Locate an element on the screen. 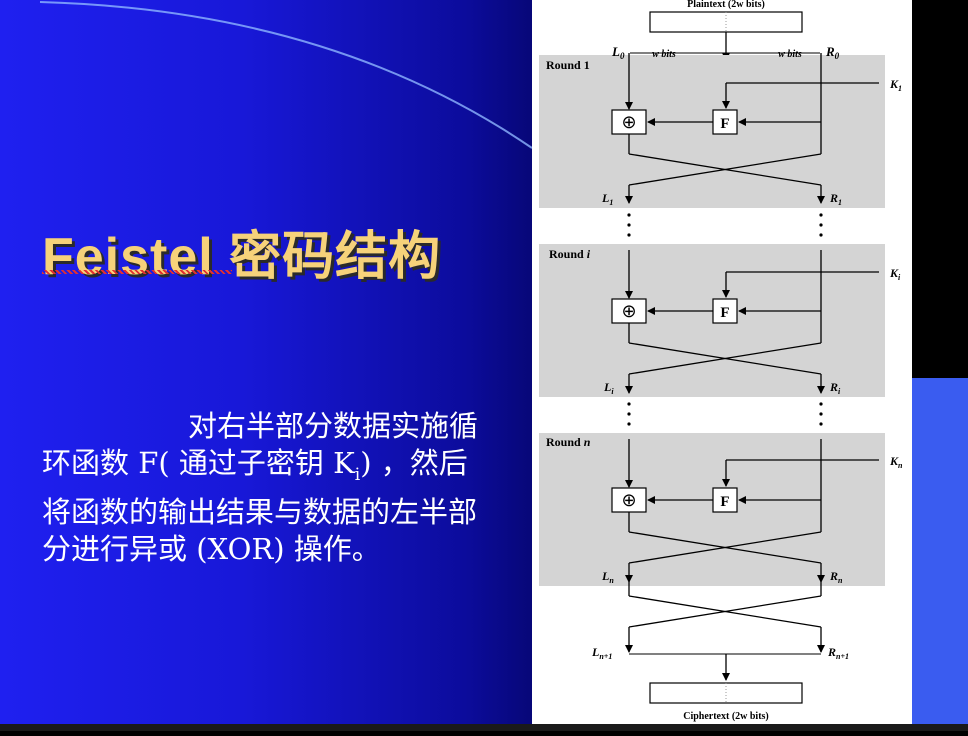 This screenshot has width=968, height=736. ln1-label: Ln+1 is located at coordinates (601, 653).